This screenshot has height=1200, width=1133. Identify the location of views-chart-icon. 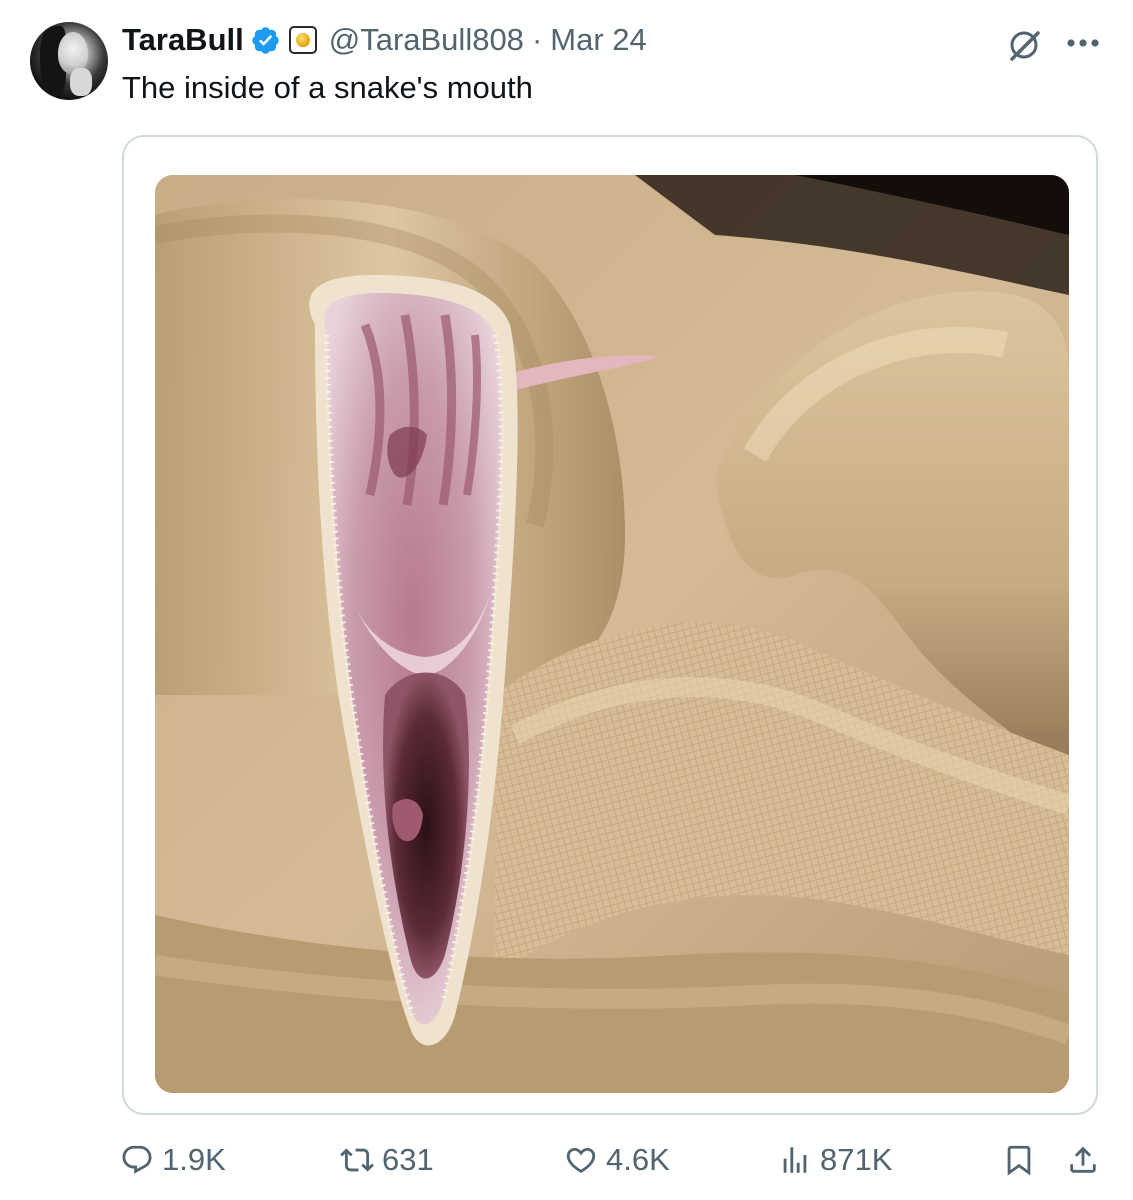
(795, 1160).